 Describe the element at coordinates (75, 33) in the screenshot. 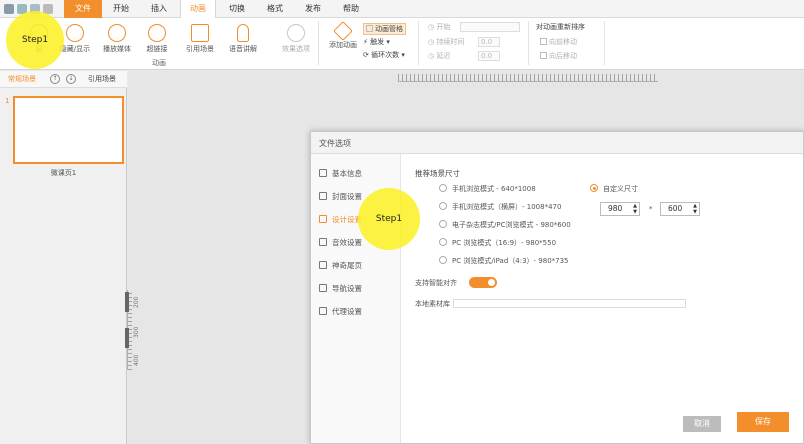

I see `eye-icon` at that location.